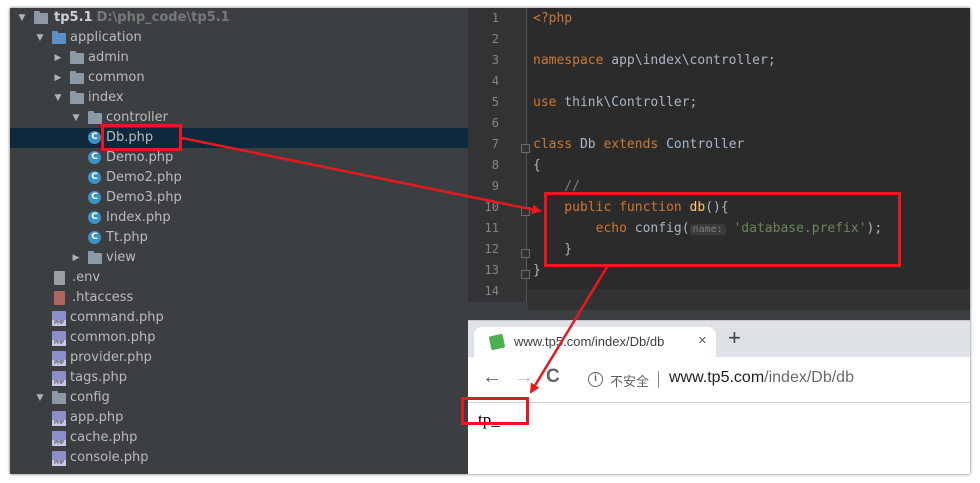 Image resolution: width=980 pixels, height=483 pixels. What do you see at coordinates (116, 77) in the screenshot?
I see `tree-item-label: common` at bounding box center [116, 77].